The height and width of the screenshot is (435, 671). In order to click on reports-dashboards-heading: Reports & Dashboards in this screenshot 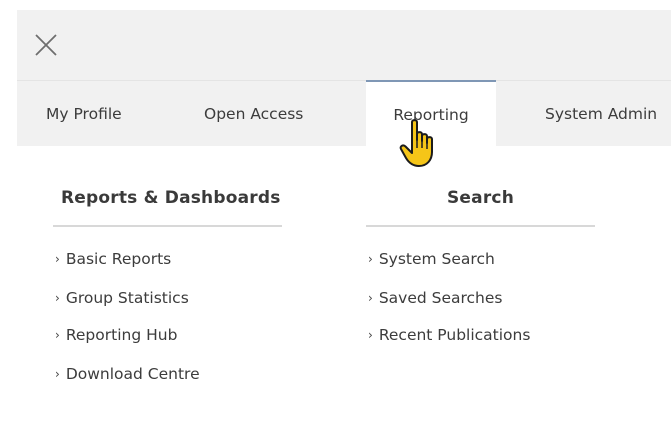, I will do `click(171, 198)`.